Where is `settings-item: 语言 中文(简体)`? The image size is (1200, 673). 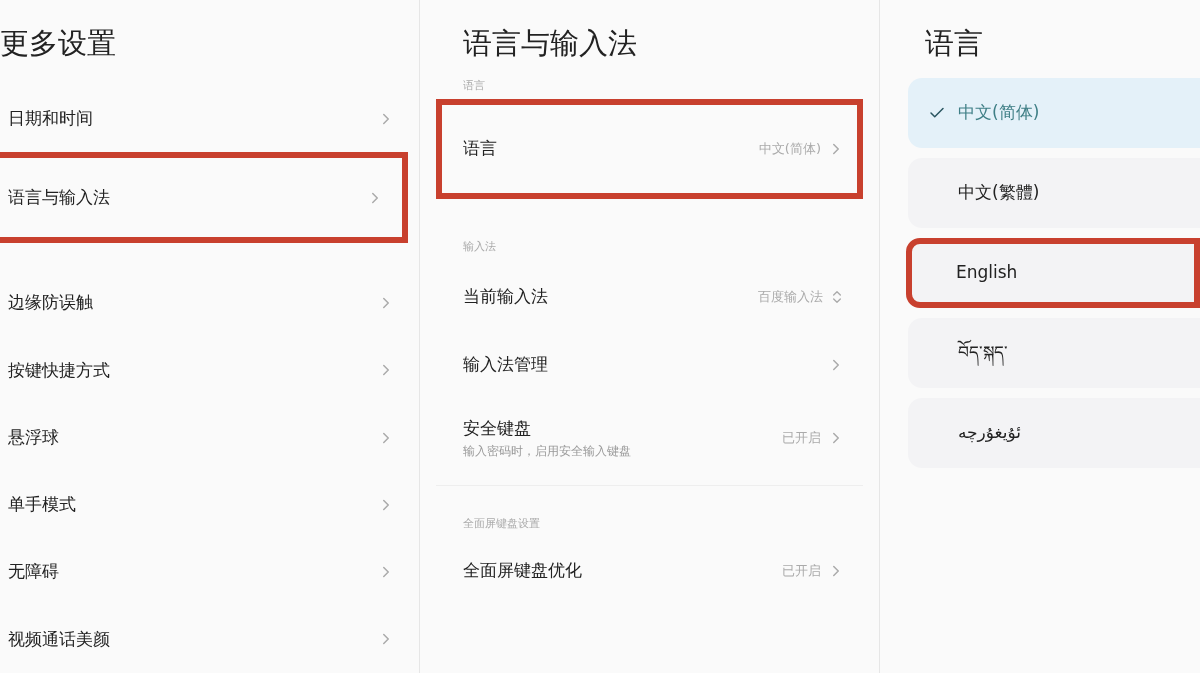 settings-item: 语言 中文(简体) is located at coordinates (649, 148).